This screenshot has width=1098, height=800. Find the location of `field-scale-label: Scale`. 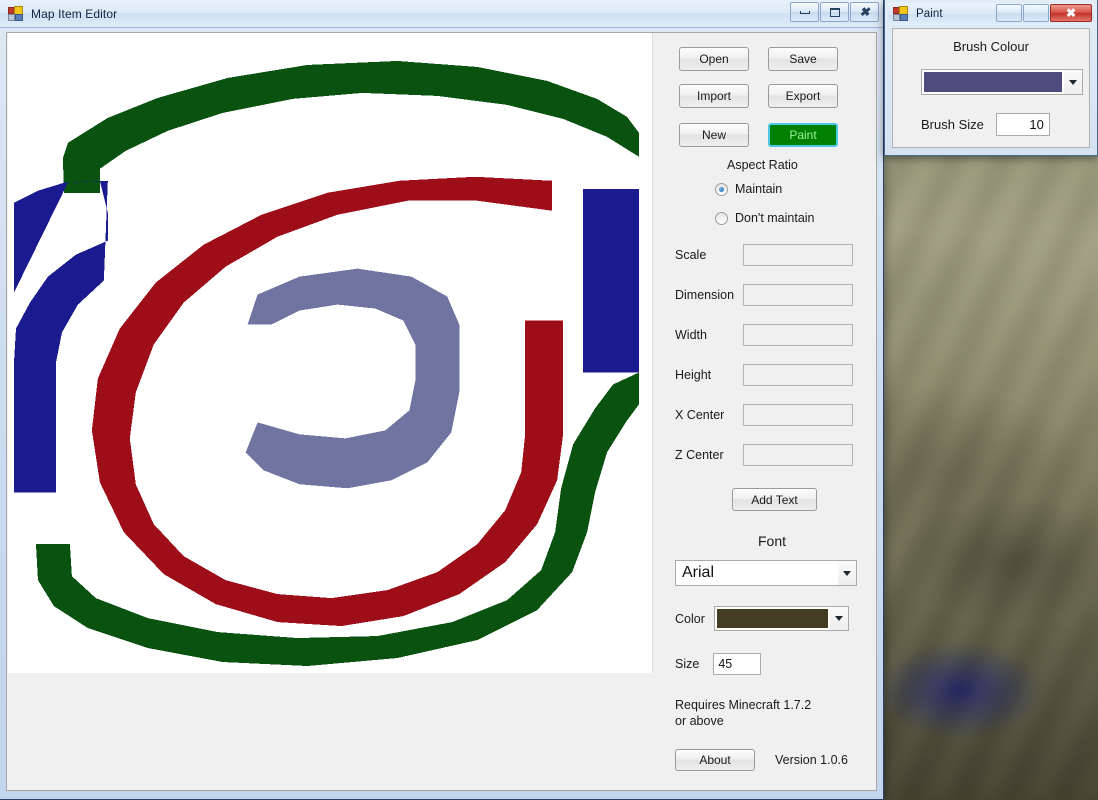

field-scale-label: Scale is located at coordinates (691, 255).